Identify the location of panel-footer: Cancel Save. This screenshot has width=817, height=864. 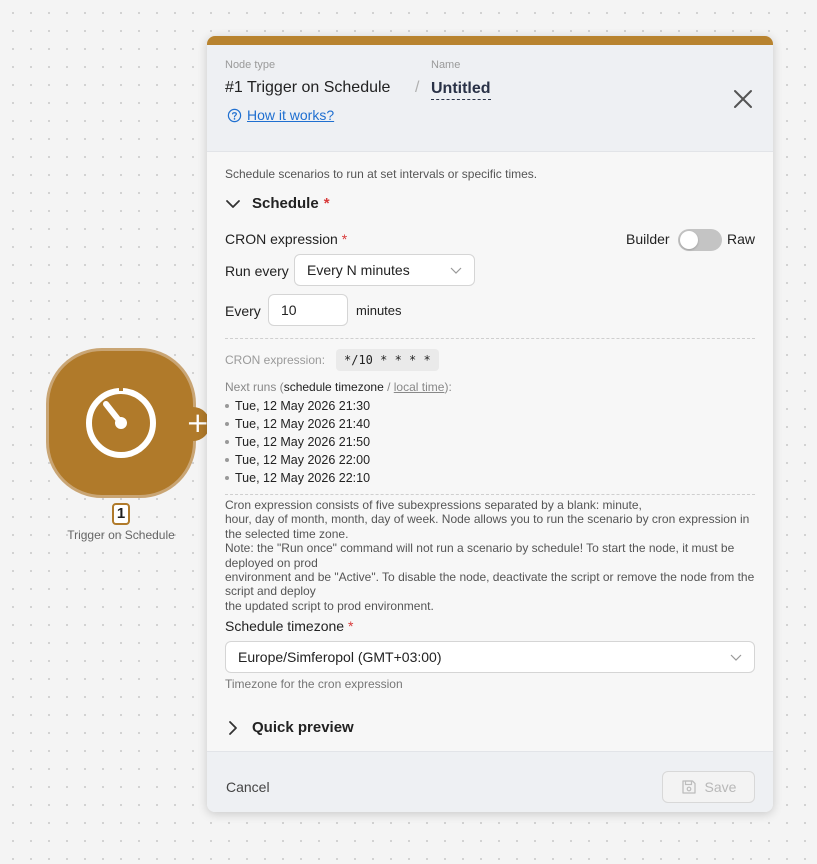
(490, 781).